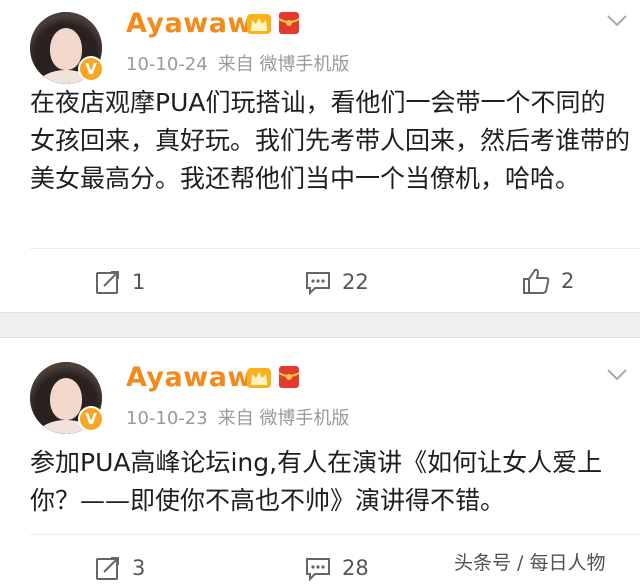  What do you see at coordinates (139, 568) in the screenshot?
I see `repost-count: 3` at bounding box center [139, 568].